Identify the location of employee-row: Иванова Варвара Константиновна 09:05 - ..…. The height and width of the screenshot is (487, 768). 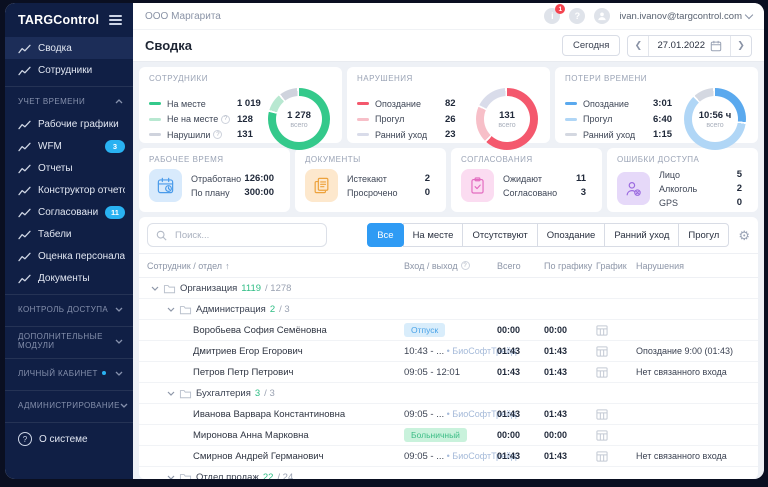
(448, 414).